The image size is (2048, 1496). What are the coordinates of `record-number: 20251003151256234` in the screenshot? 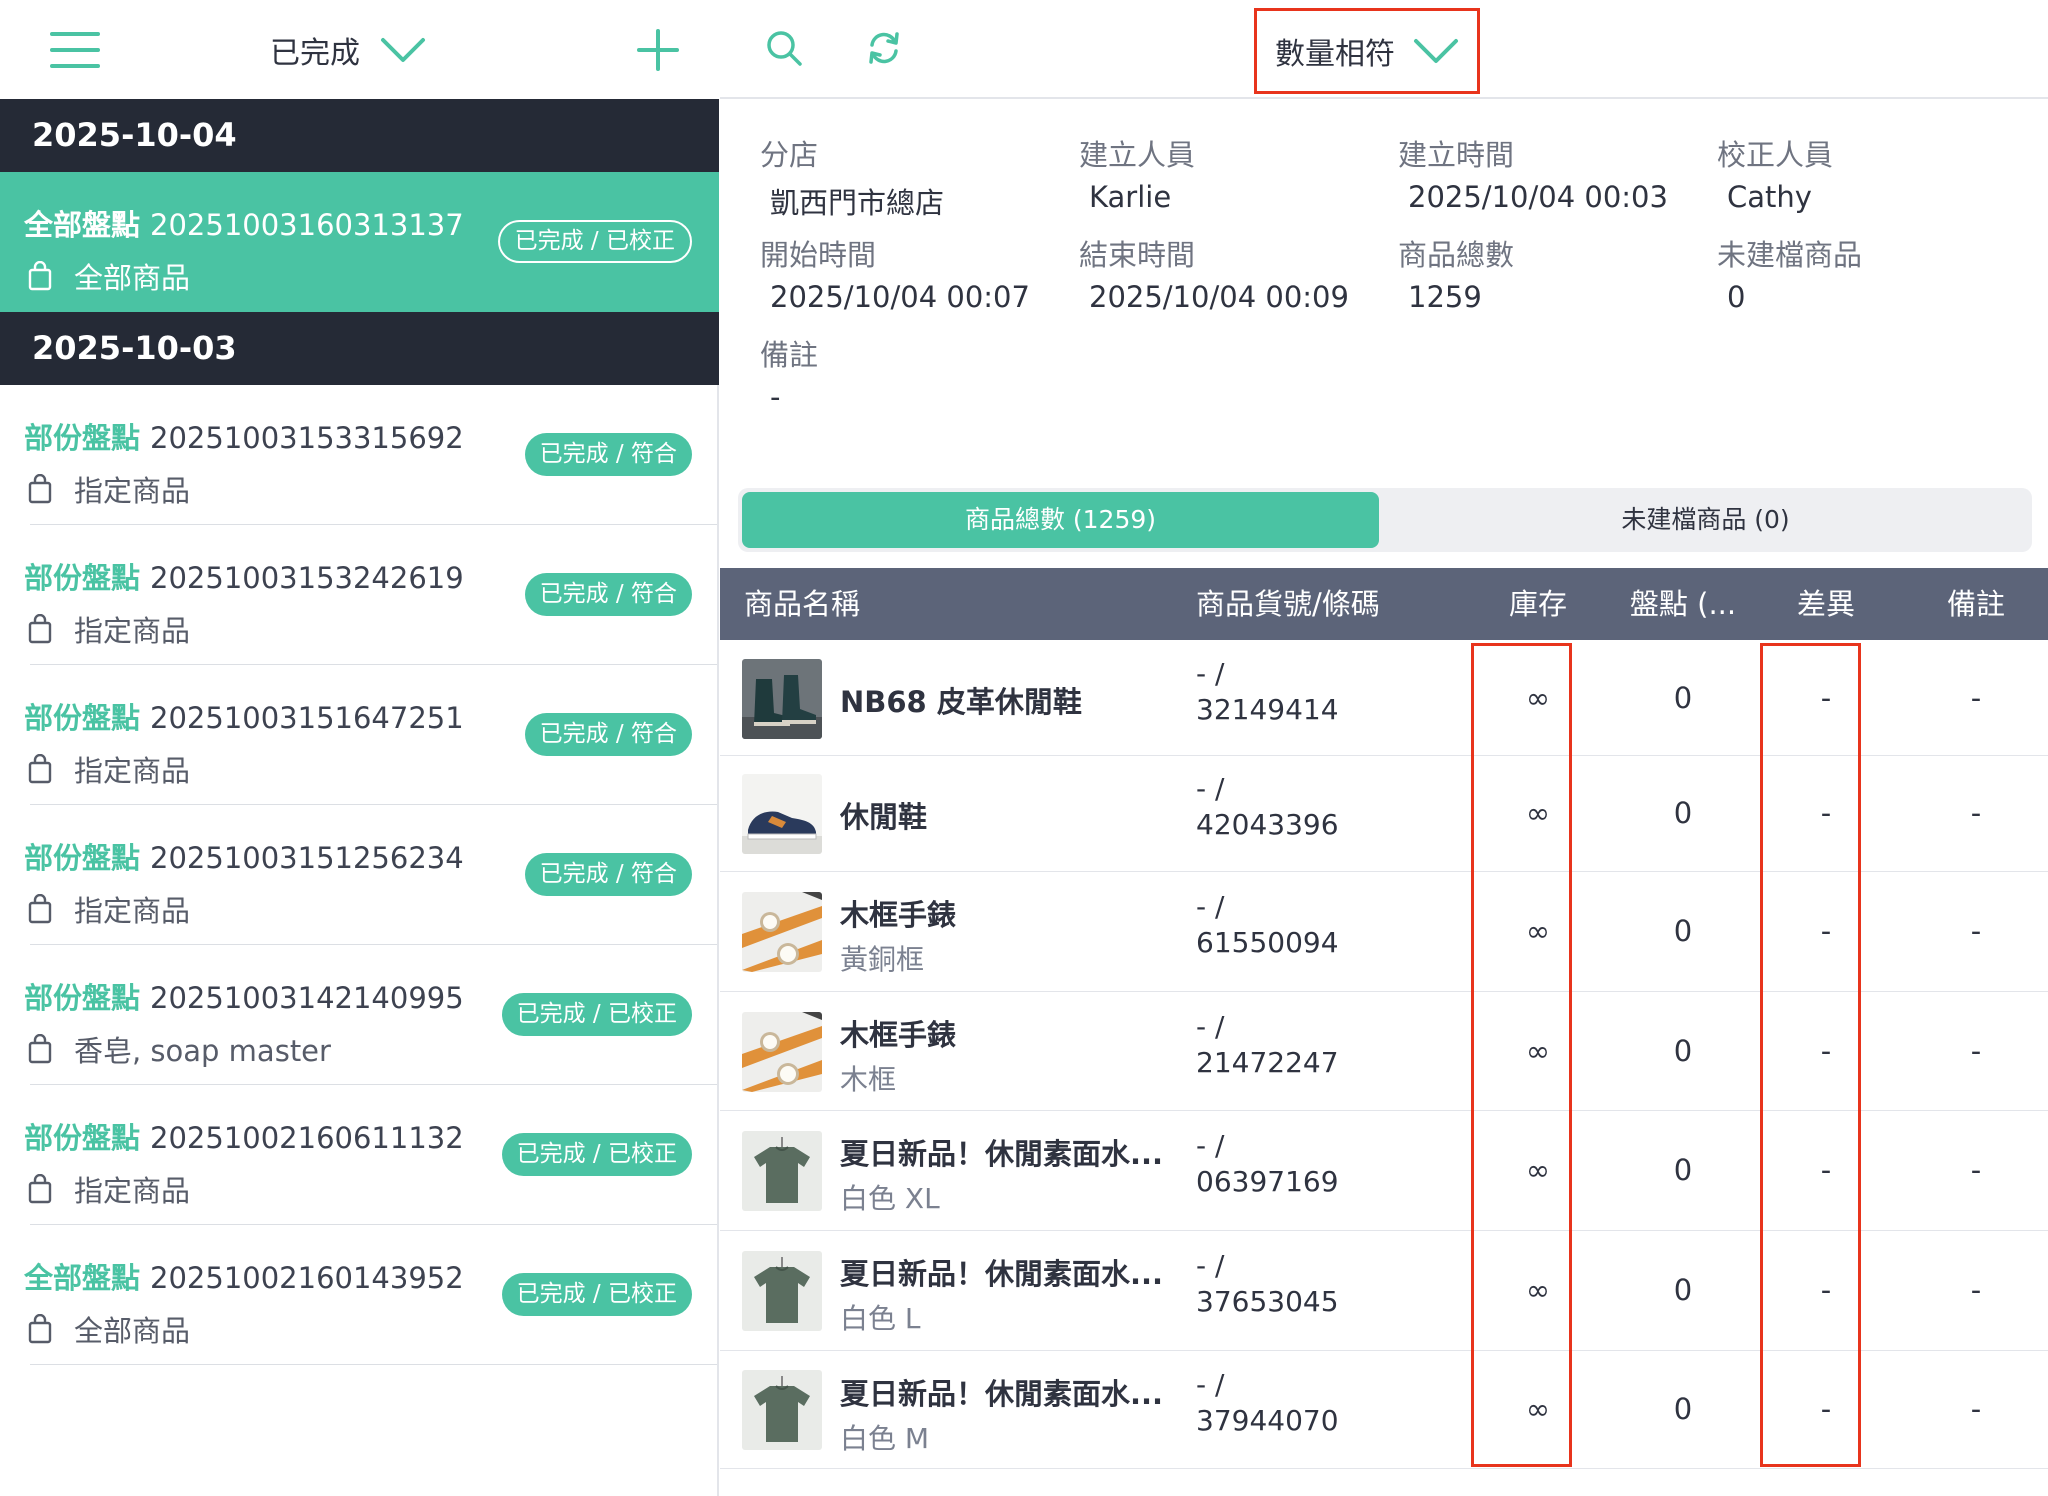 It's located at (307, 858).